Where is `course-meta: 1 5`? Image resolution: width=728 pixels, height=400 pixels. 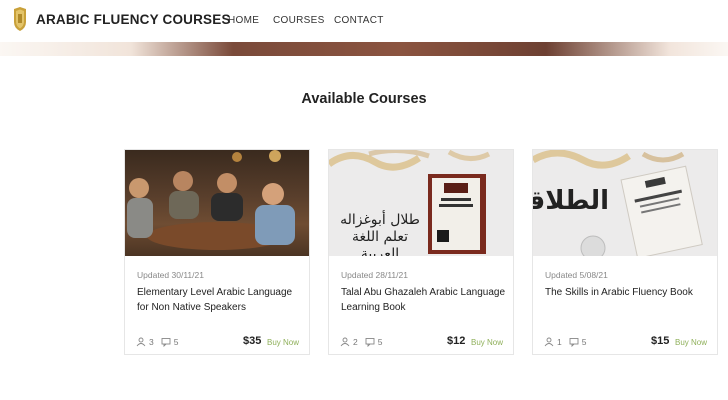 course-meta: 1 5 is located at coordinates (565, 342).